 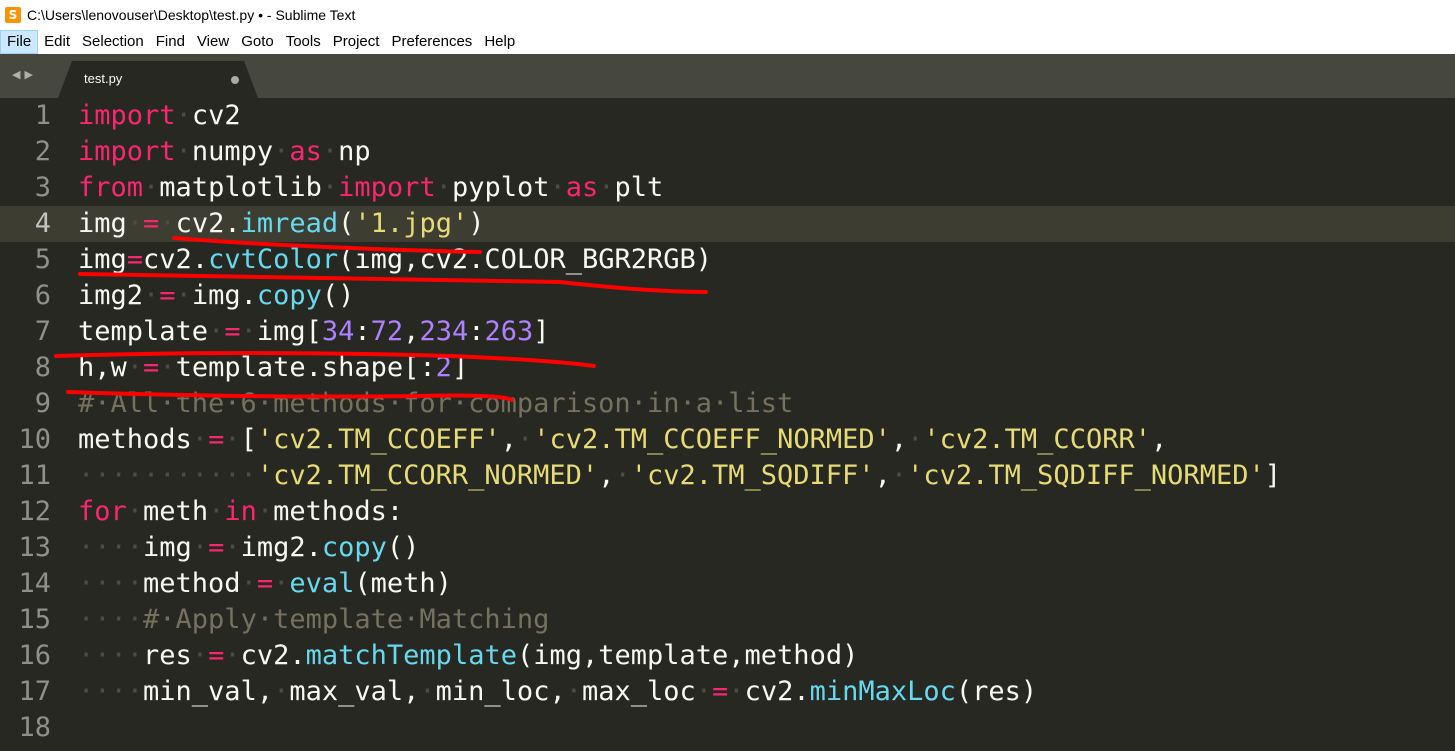 I want to click on line-number: 7, so click(x=42, y=331).